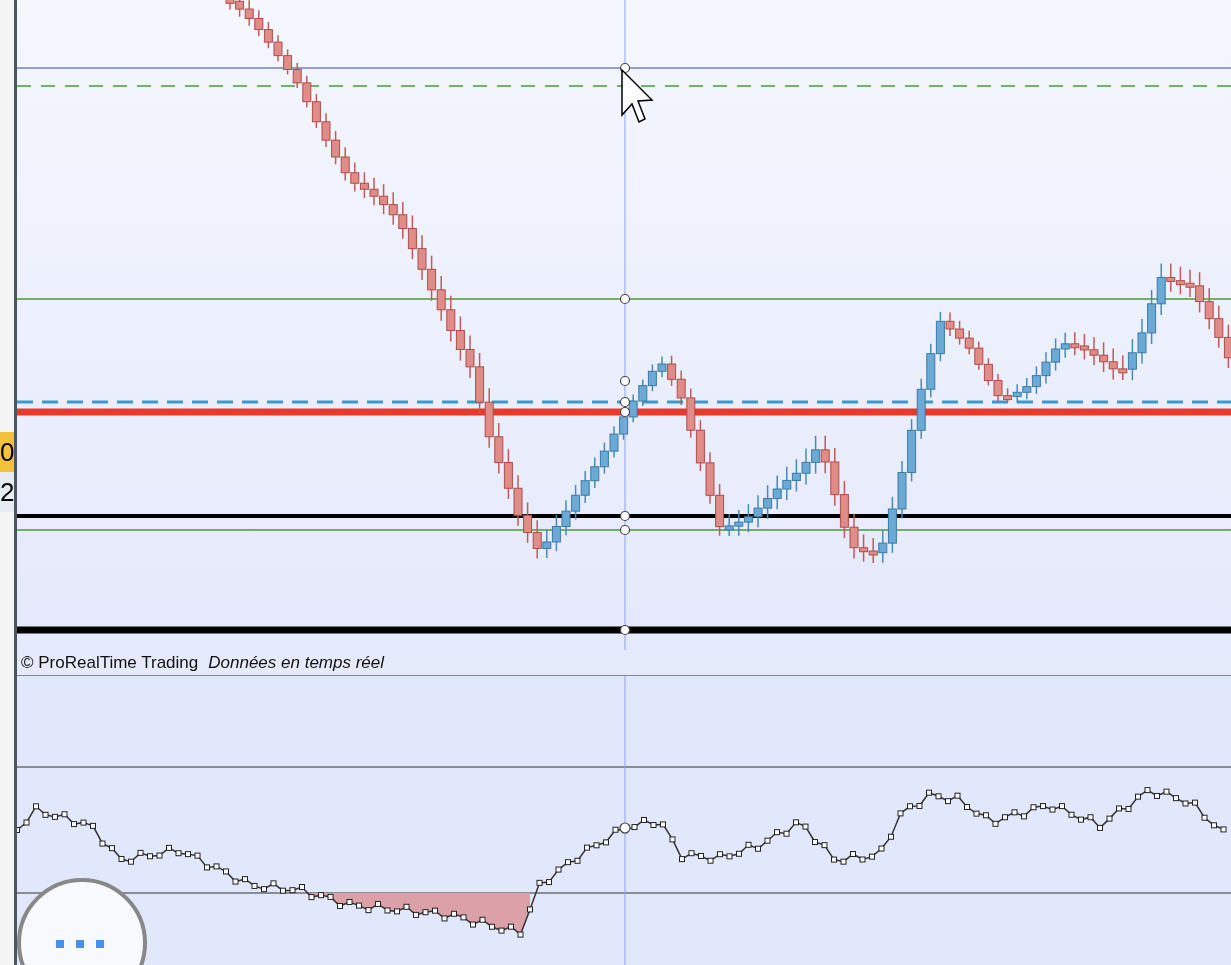 This screenshot has height=965, width=1231. I want to click on price-label: 0, so click(7, 452).